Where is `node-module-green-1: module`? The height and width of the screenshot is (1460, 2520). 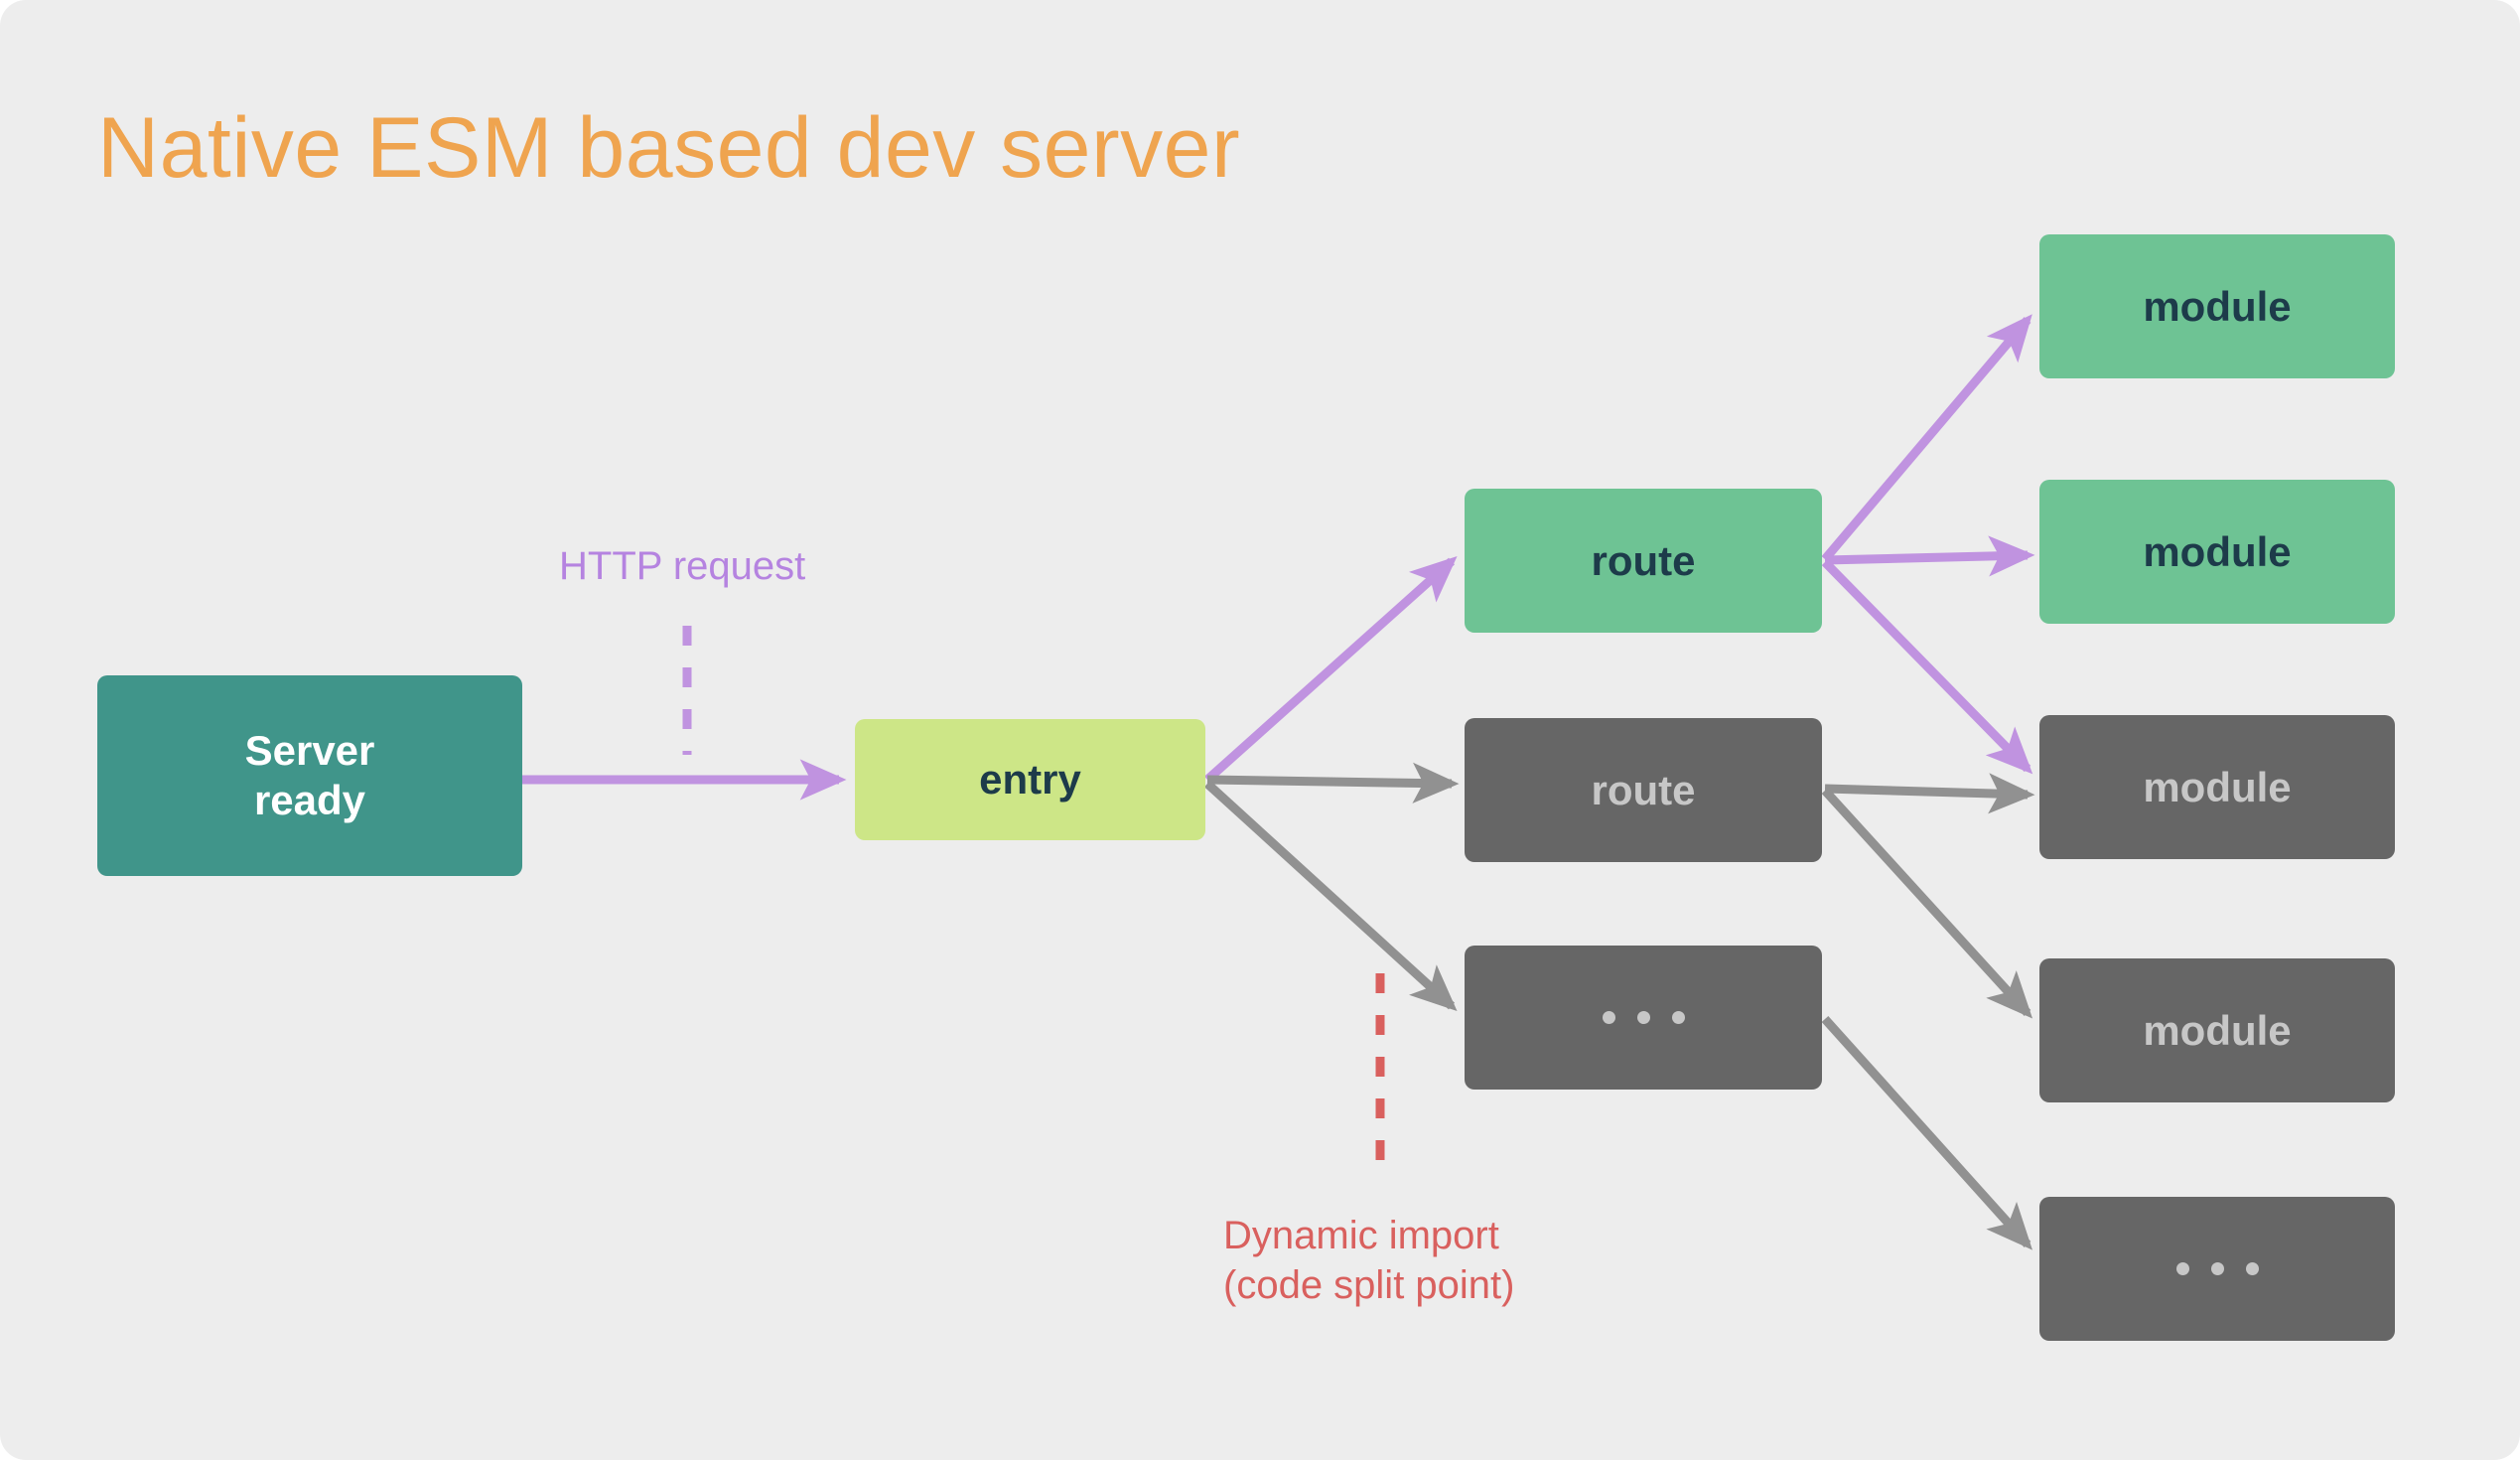
node-module-green-1: module is located at coordinates (2217, 306).